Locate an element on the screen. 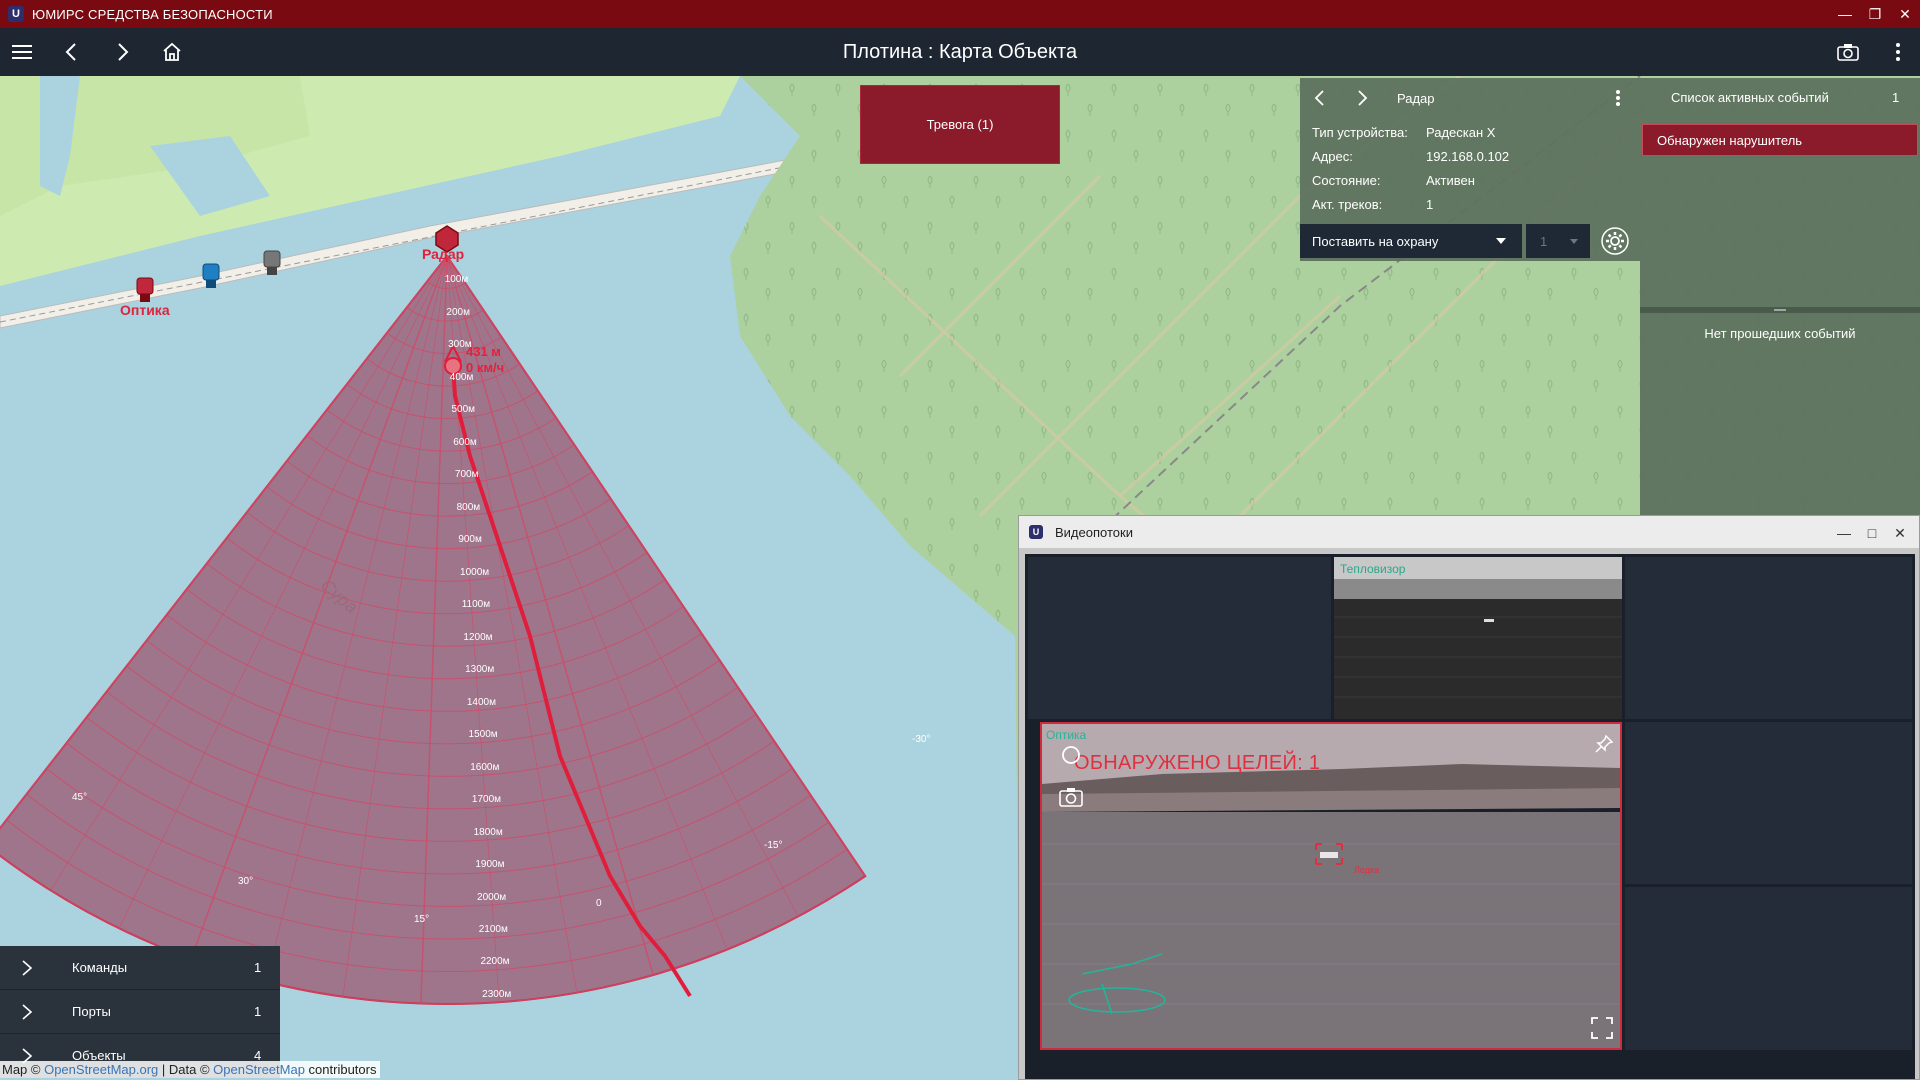 This screenshot has width=1920, height=1080. range-label: 1600м is located at coordinates (485, 767).